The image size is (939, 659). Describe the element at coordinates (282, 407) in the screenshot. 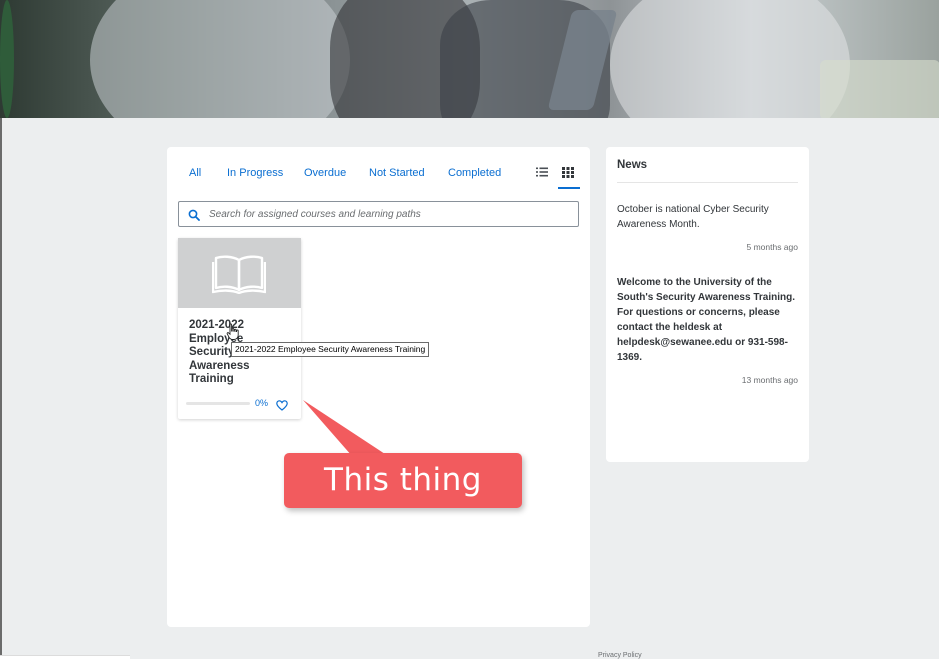

I see `heart-icon` at that location.